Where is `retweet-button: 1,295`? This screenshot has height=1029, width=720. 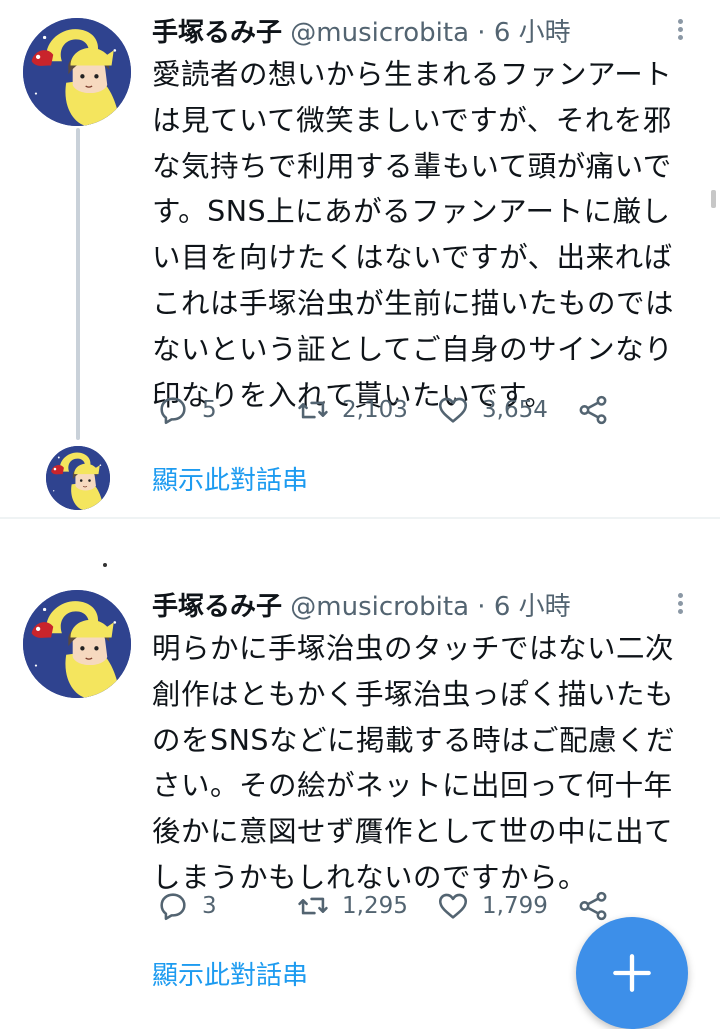
retweet-button: 1,295 is located at coordinates (352, 906).